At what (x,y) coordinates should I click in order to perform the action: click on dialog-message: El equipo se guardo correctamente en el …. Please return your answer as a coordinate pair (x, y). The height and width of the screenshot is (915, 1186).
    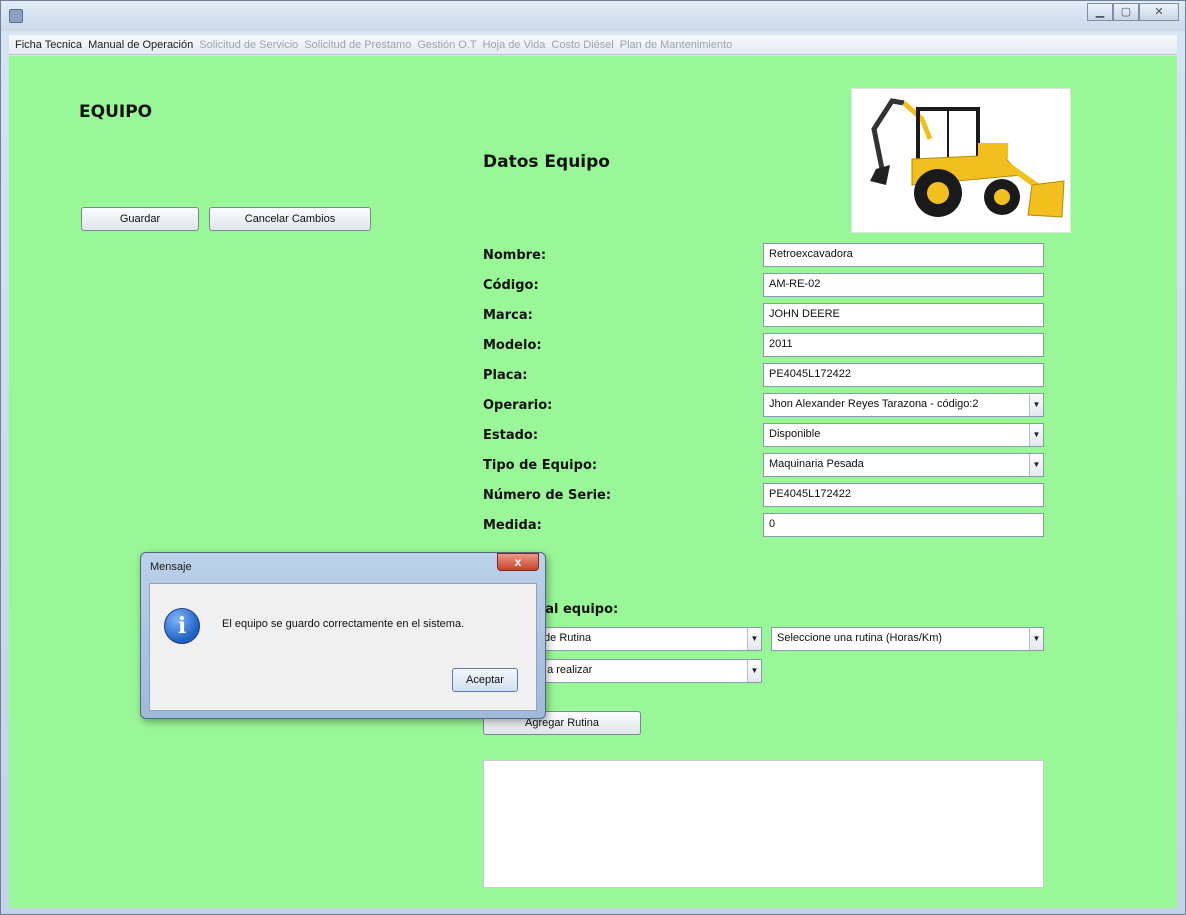
    Looking at the image, I should click on (343, 624).